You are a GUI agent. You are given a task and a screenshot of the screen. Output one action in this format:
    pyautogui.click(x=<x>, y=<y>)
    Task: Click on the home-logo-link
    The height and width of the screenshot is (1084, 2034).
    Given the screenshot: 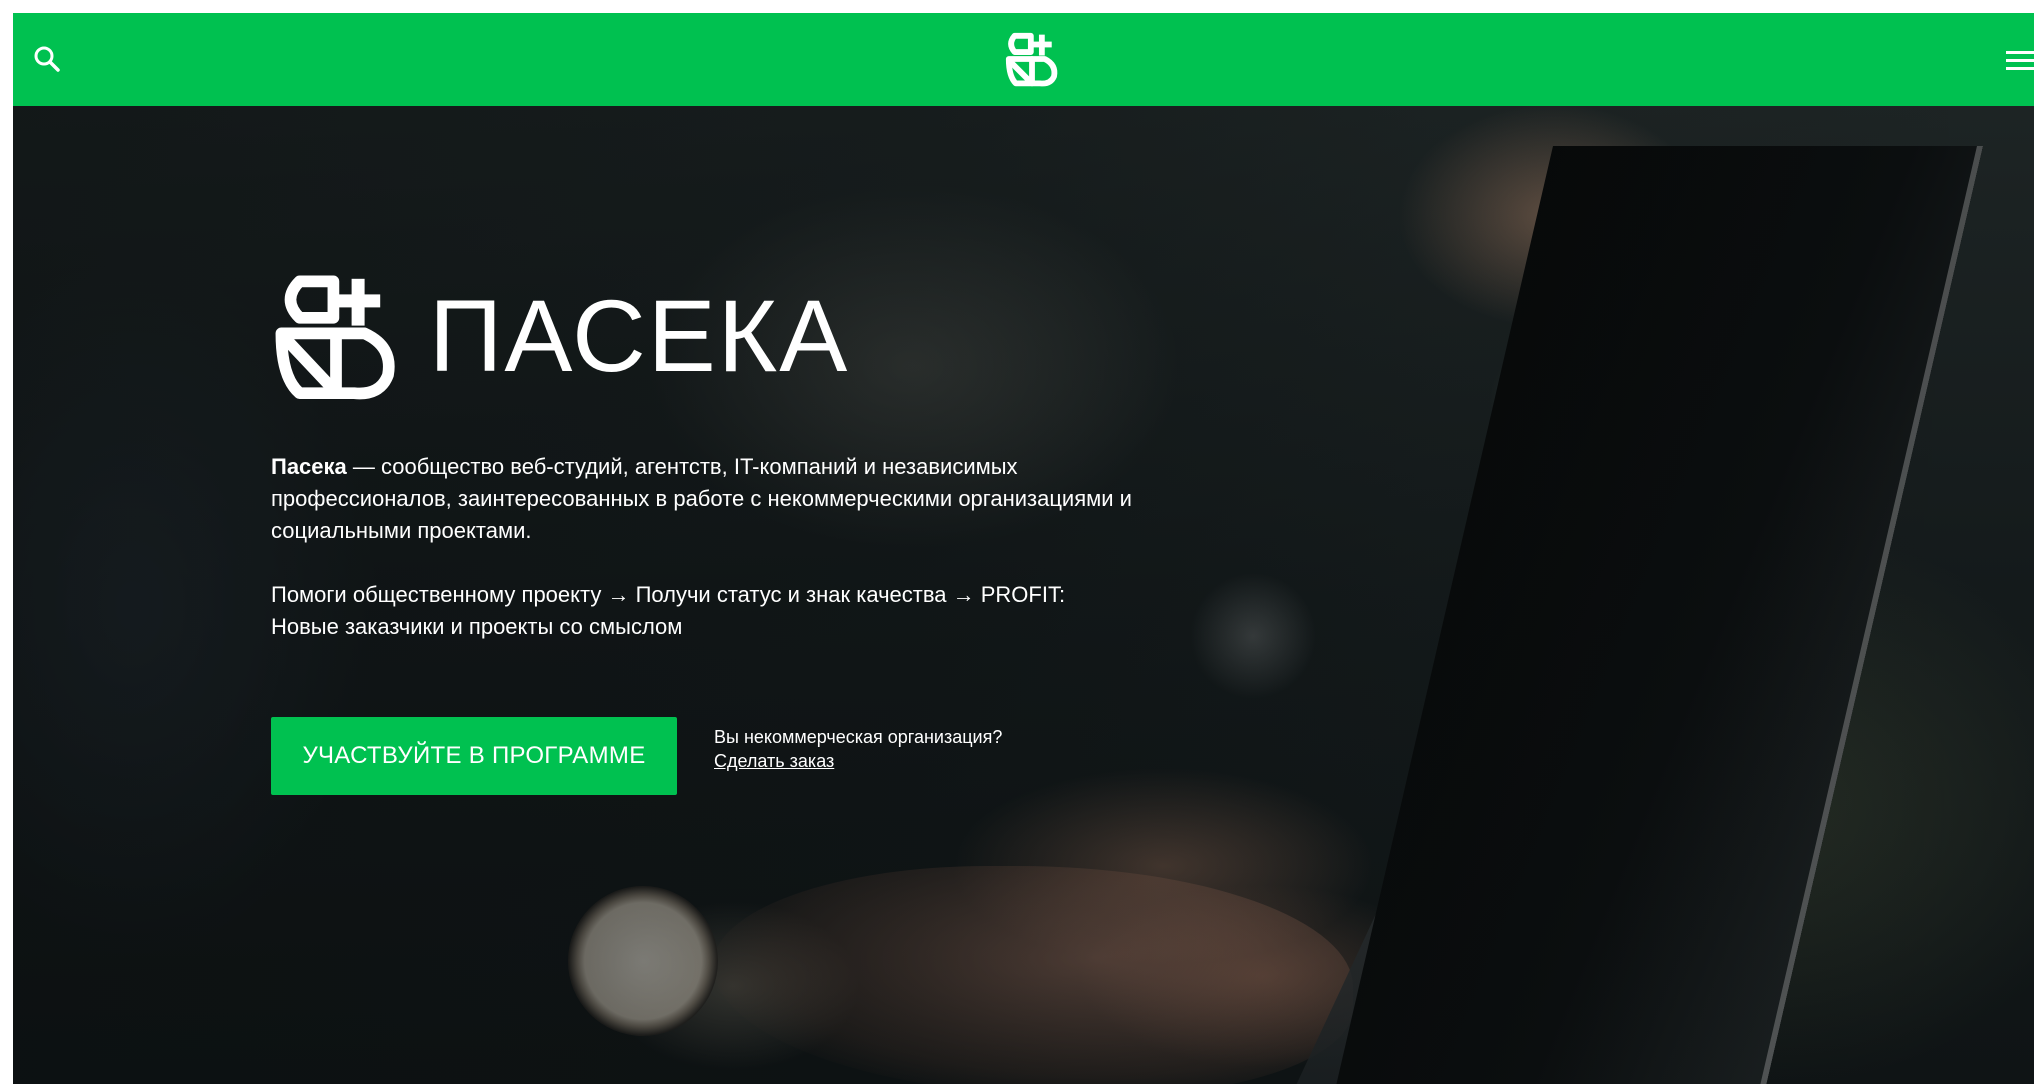 What is the action you would take?
    pyautogui.click(x=1032, y=59)
    